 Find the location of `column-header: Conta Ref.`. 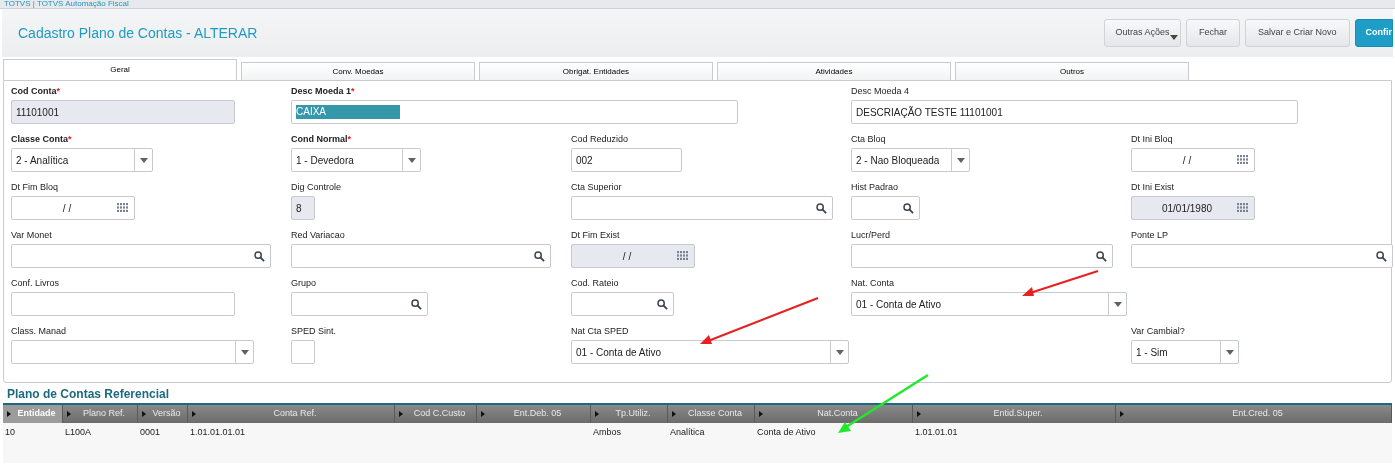

column-header: Conta Ref. is located at coordinates (291, 414).